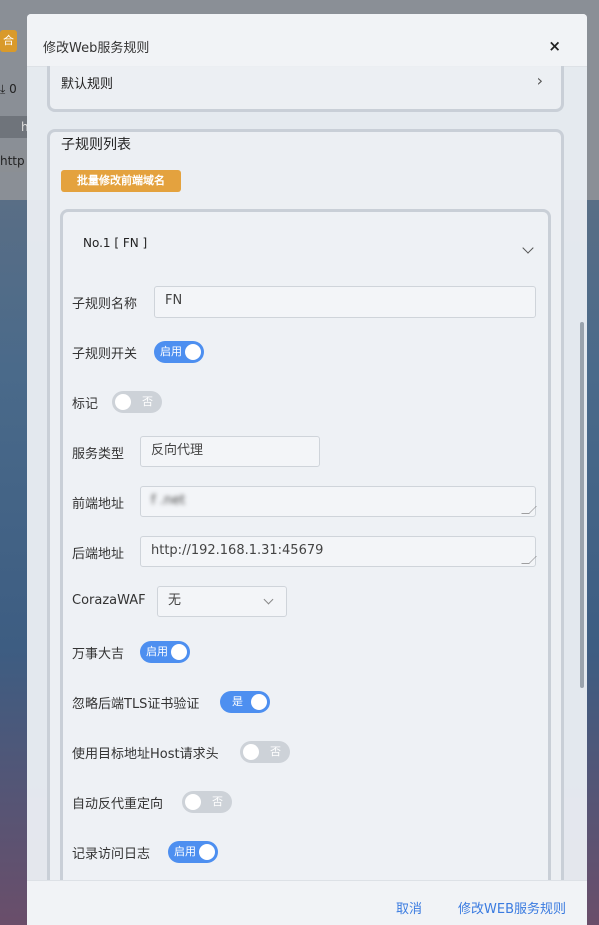 The width and height of the screenshot is (599, 925). Describe the element at coordinates (245, 702) in the screenshot. I see `ignore-tls-toggle: 是` at that location.